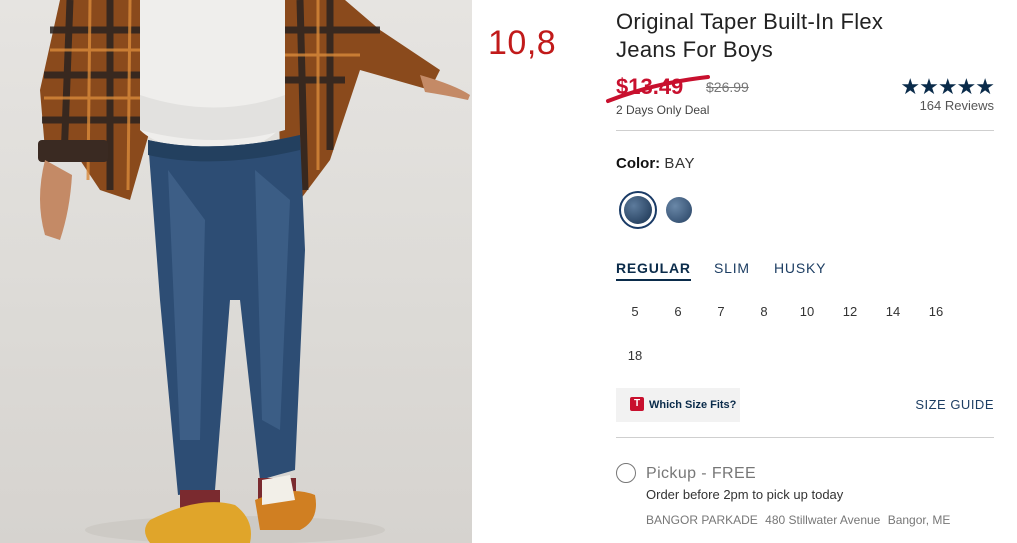 Image resolution: width=1017 pixels, height=543 pixels. I want to click on size-option: 5, so click(635, 311).